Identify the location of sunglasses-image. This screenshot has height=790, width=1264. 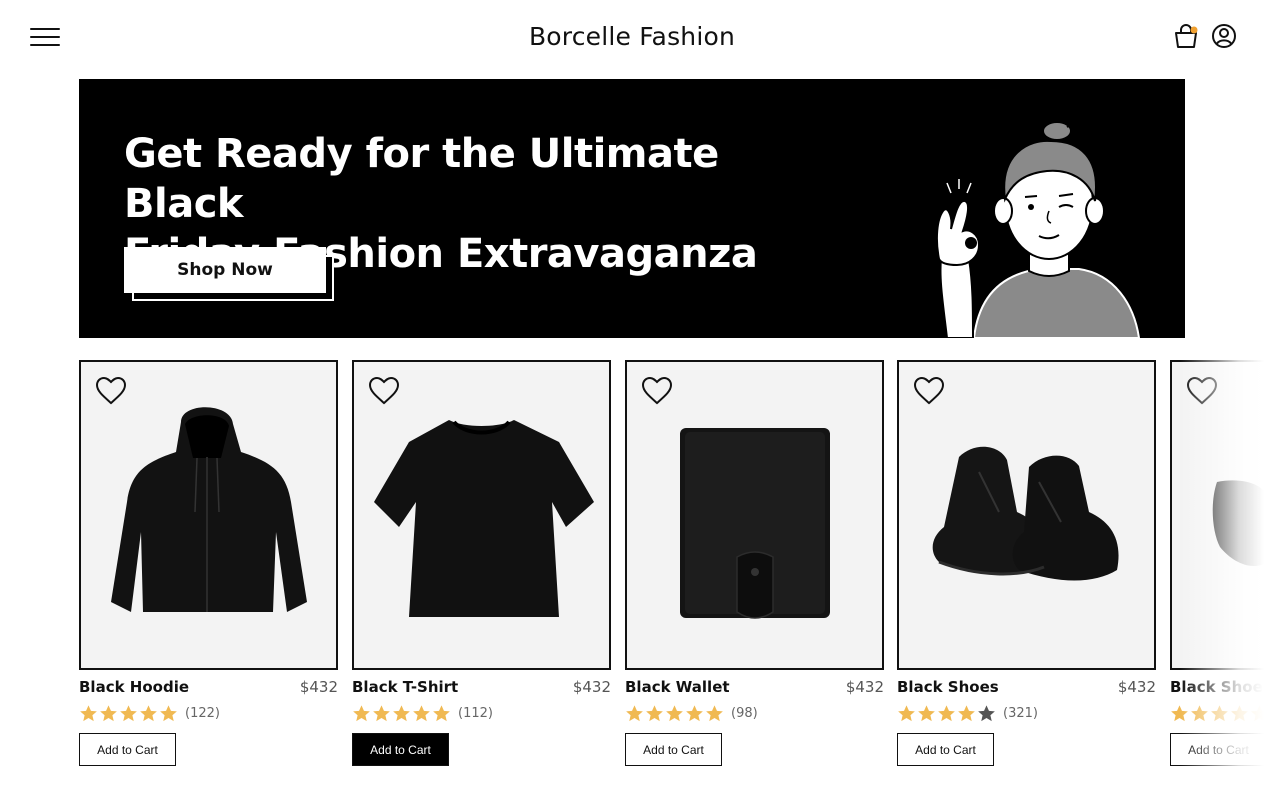
(1238, 523).